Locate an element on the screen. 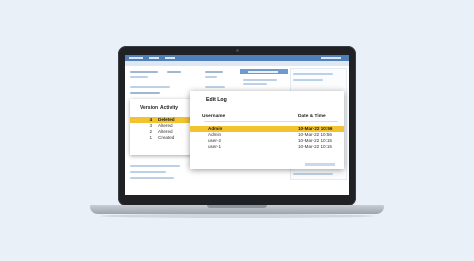 This screenshot has height=261, width=474. app-logo is located at coordinates (136, 58).